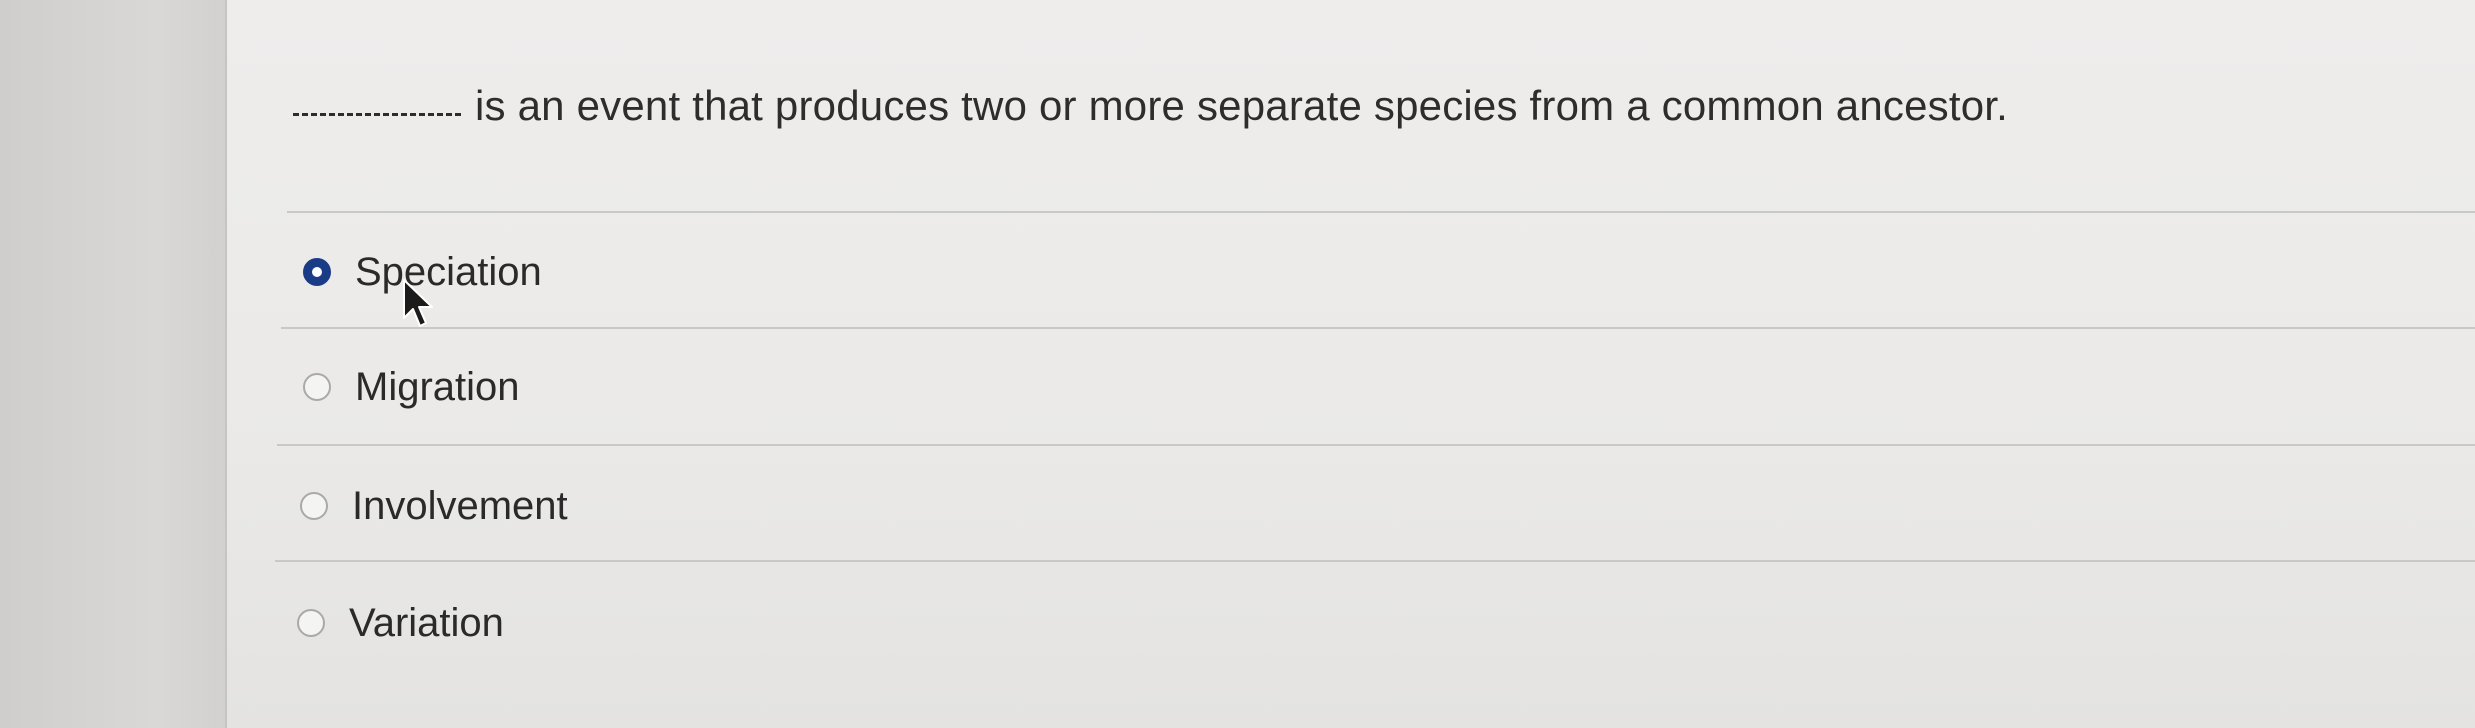 Image resolution: width=2475 pixels, height=728 pixels. I want to click on option-migration: Migration, so click(411, 387).